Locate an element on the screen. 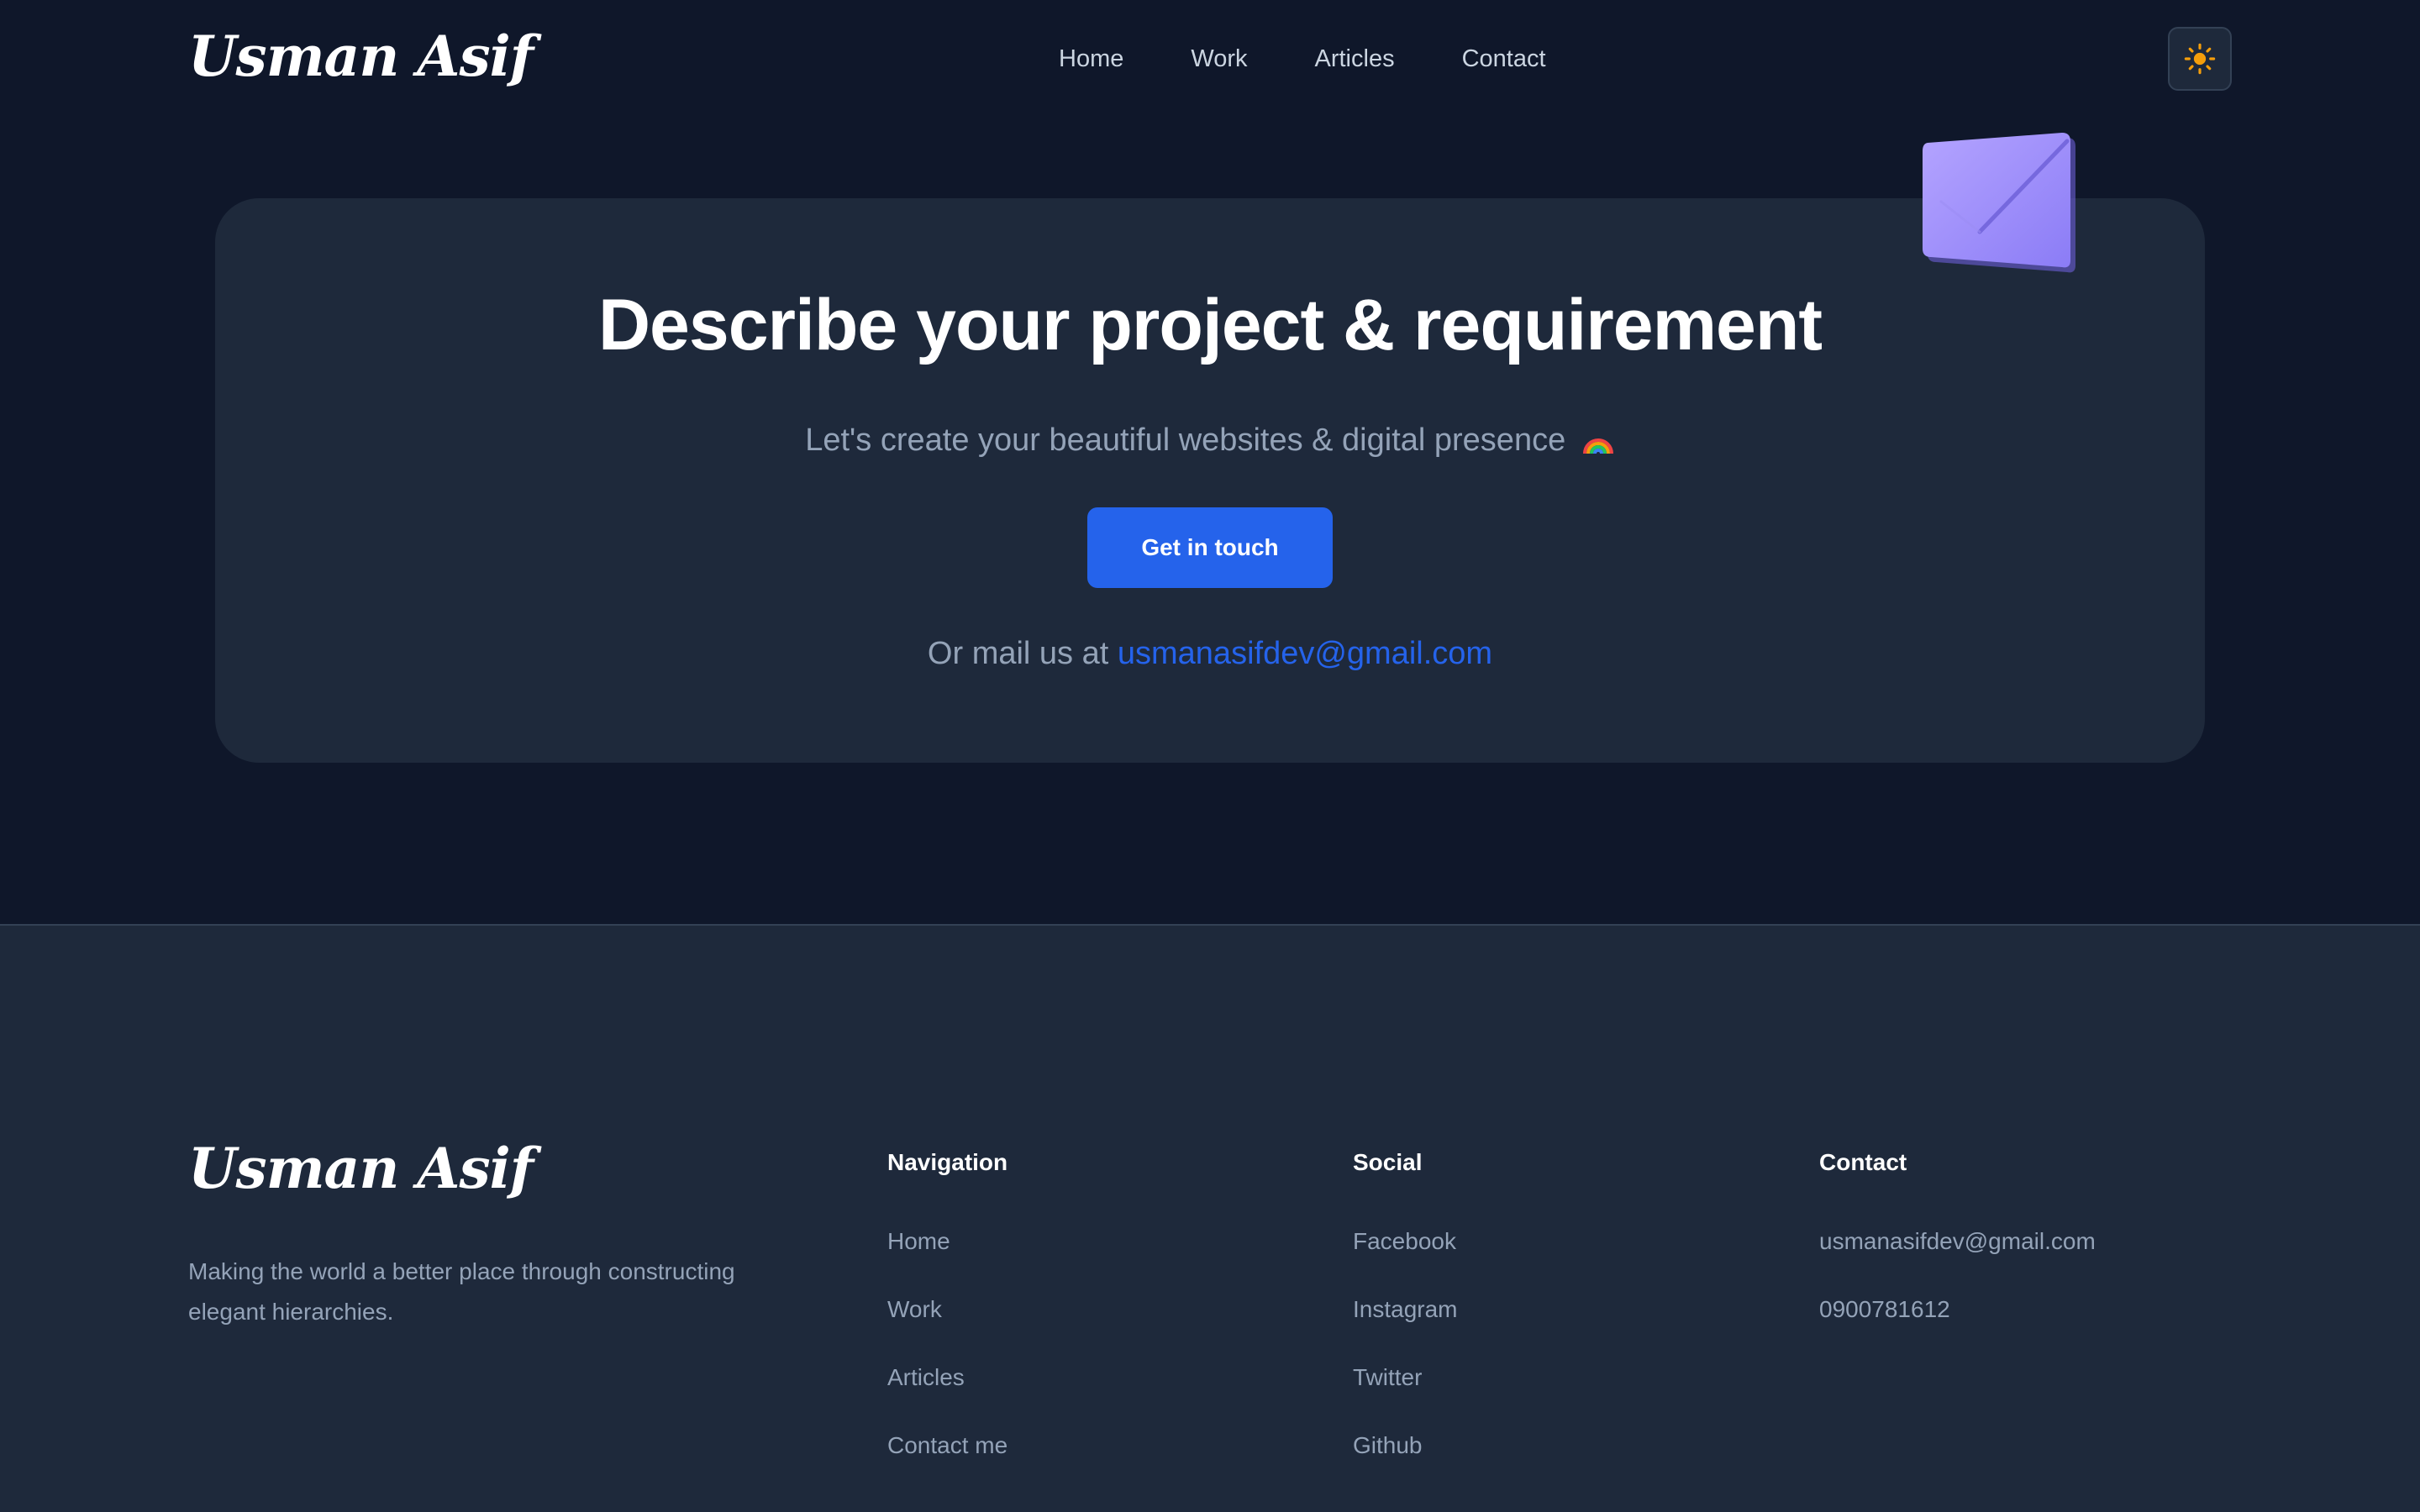  cta-mail-line: Or mail us at usmanasifdev@gmail.com is located at coordinates (1210, 654).